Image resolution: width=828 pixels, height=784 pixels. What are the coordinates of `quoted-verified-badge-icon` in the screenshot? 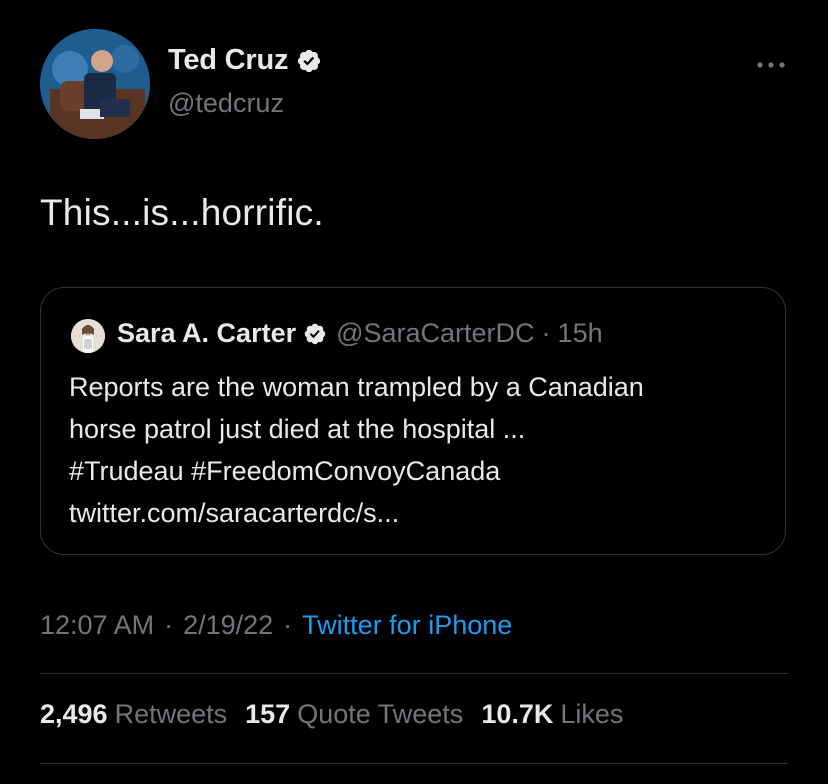 It's located at (315, 334).